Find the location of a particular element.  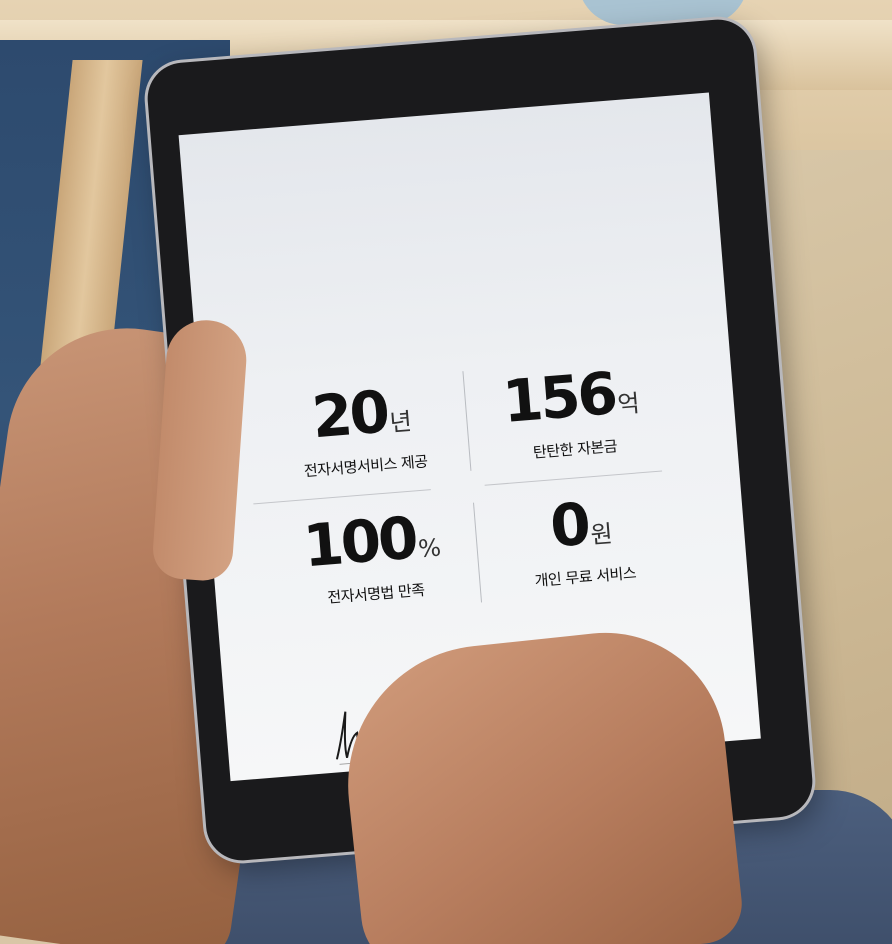

stat-label: 전자서명서비스 제공 is located at coordinates (366, 466).